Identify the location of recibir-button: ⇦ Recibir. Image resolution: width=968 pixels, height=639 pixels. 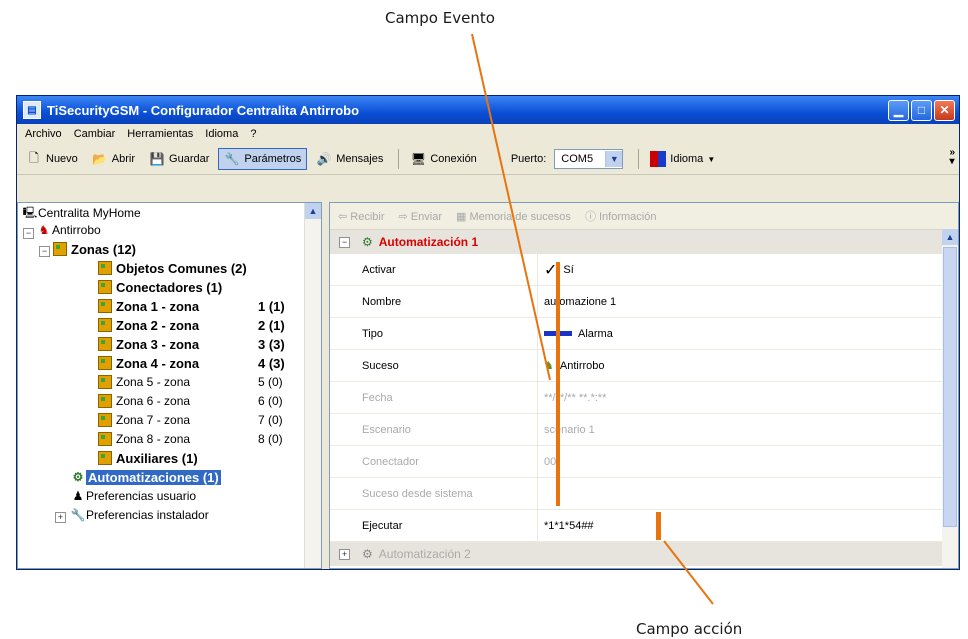
(361, 216).